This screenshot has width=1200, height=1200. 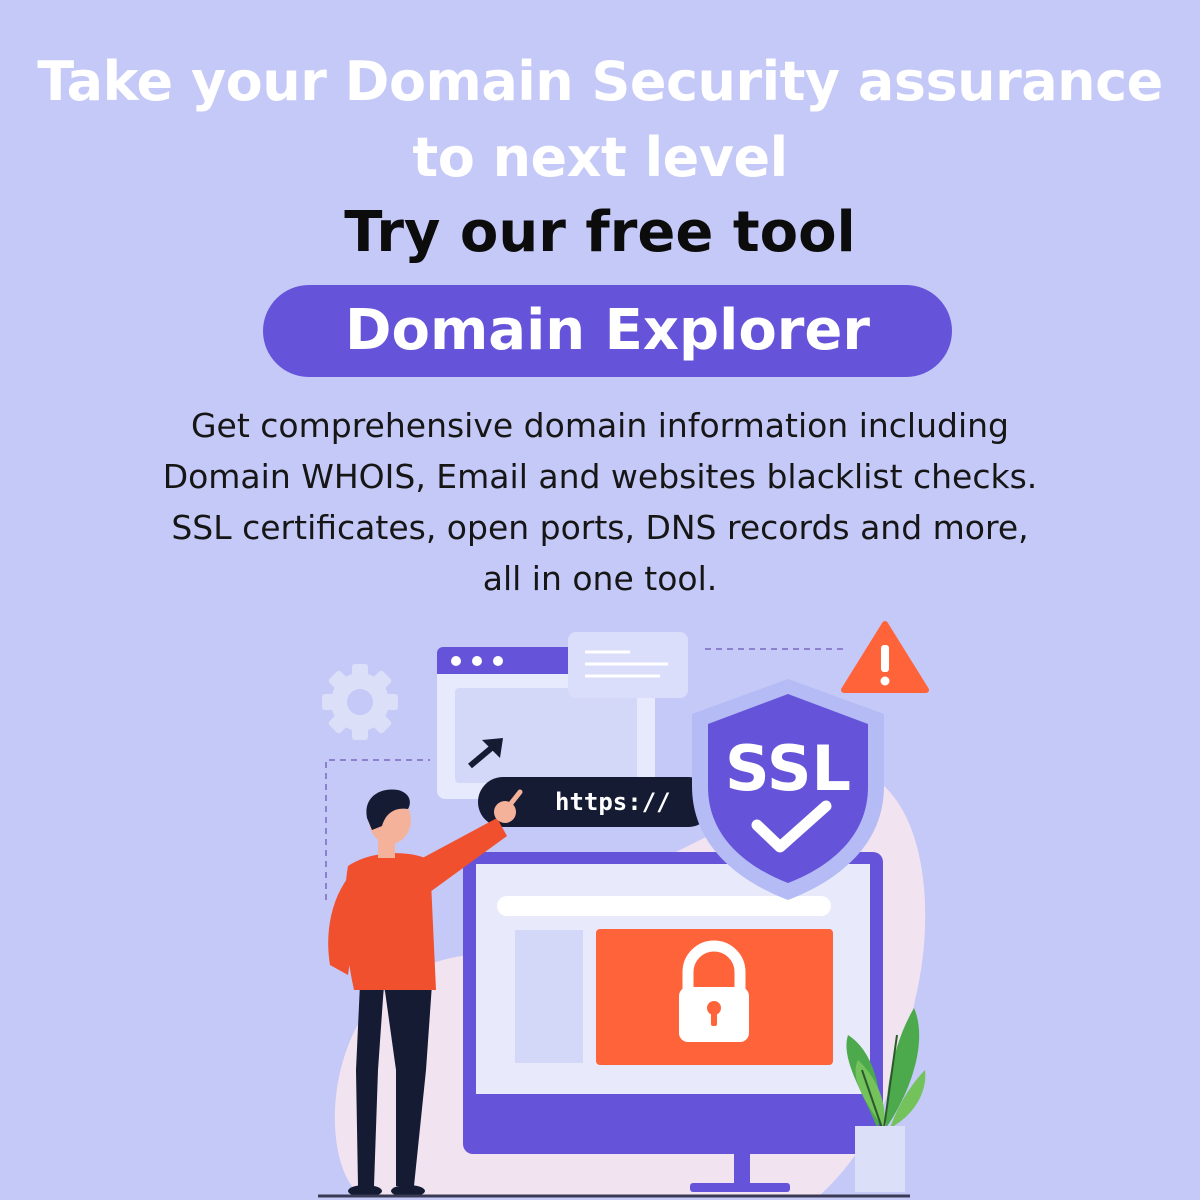 What do you see at coordinates (600, 232) in the screenshot?
I see `subheadline: Try our free tool` at bounding box center [600, 232].